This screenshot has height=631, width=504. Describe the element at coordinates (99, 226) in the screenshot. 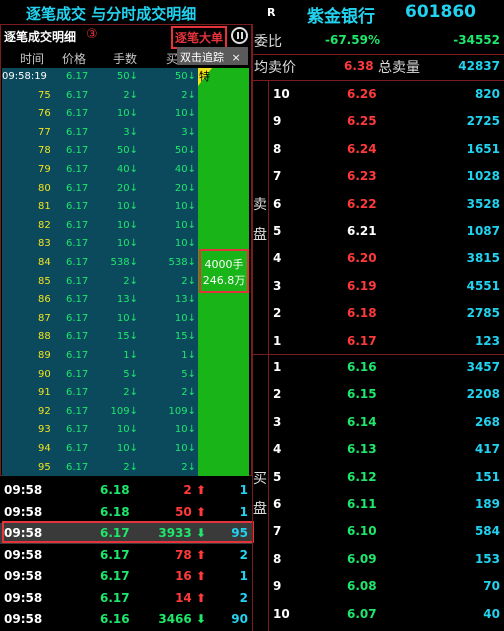

I see `tick-row: 82 6.17 10↓ 10↓` at that location.